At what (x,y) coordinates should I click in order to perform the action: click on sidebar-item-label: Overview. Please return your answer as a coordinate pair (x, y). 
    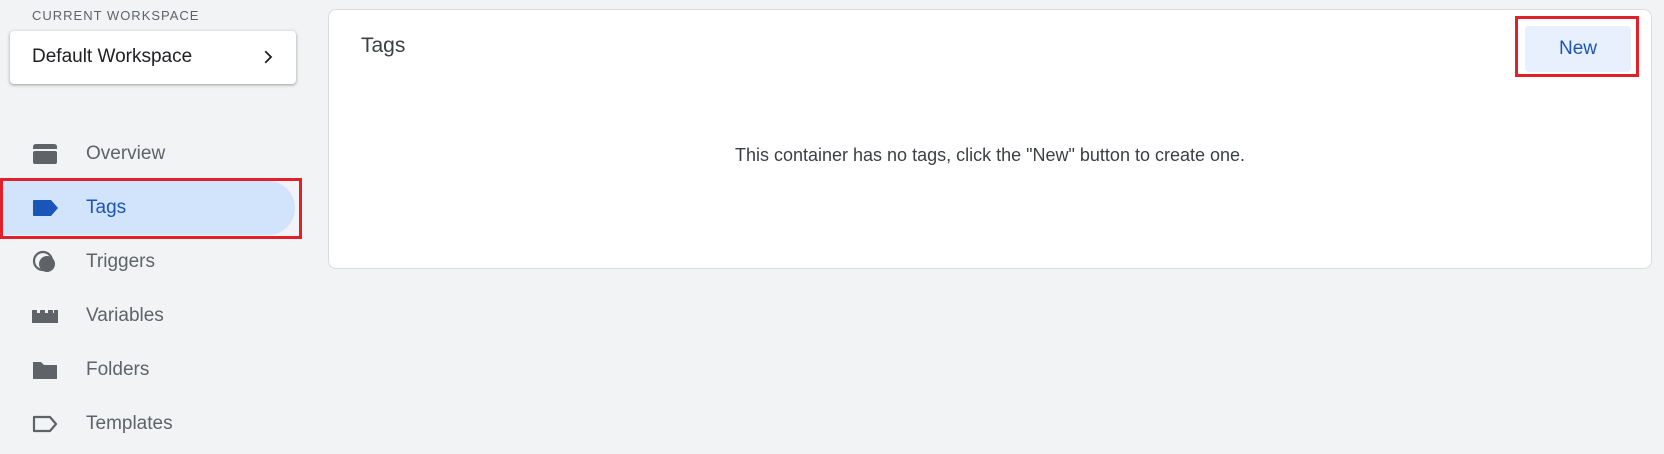
    Looking at the image, I should click on (126, 153).